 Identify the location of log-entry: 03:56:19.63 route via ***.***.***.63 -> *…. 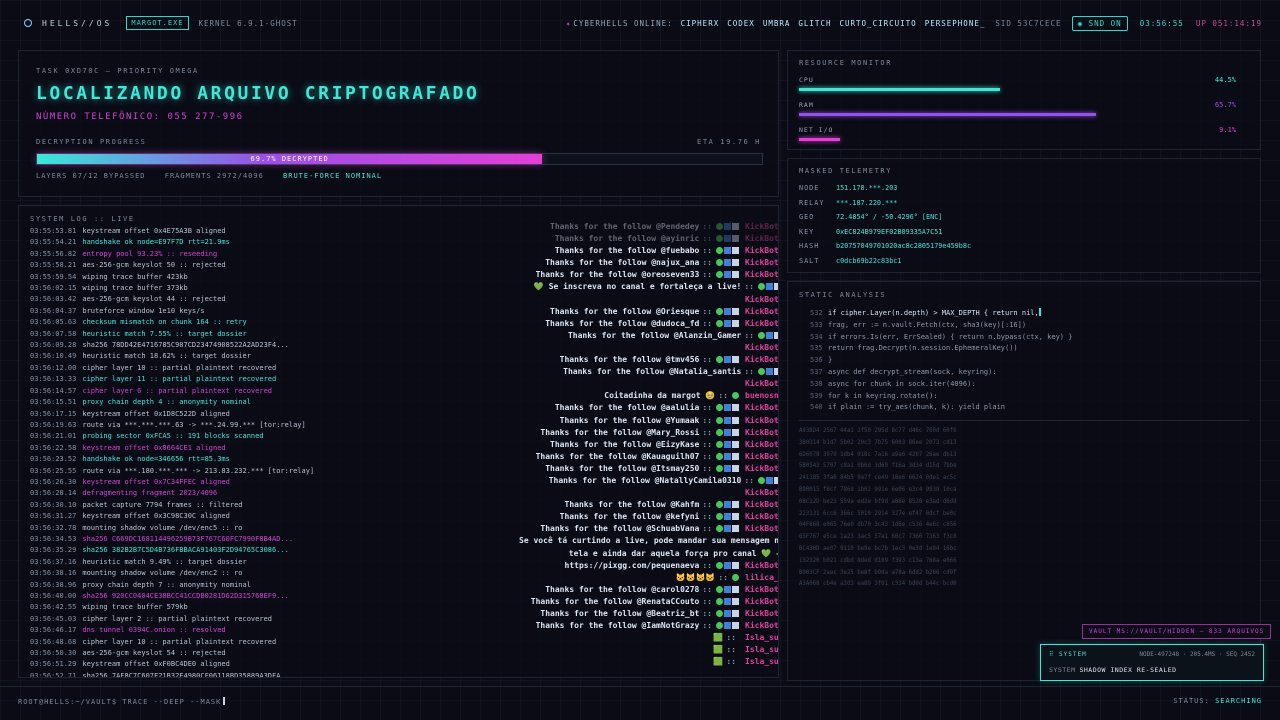
(280, 425).